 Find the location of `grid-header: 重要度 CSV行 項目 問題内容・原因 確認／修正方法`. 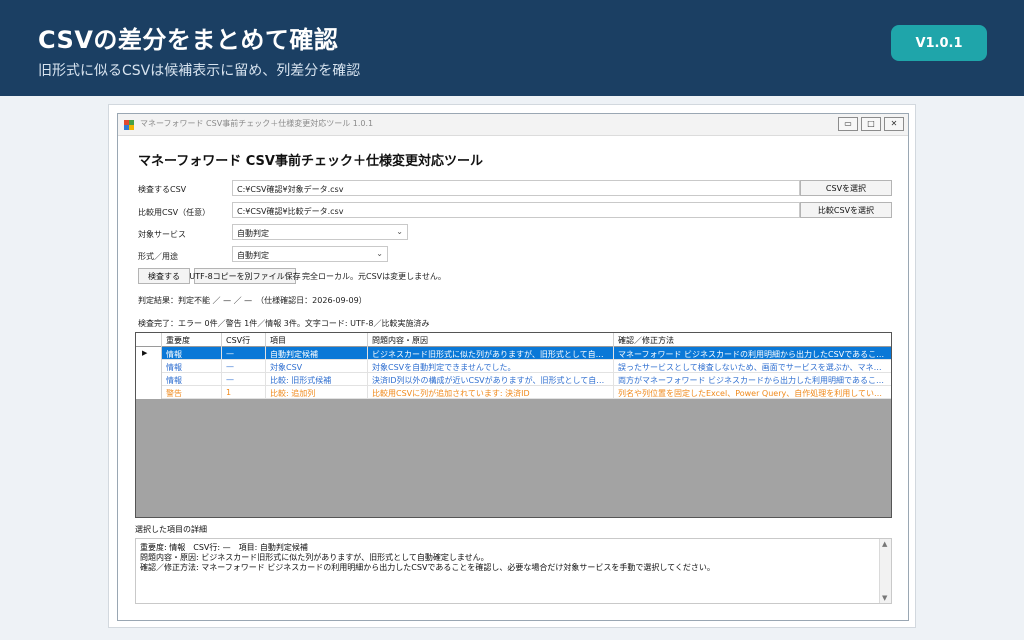

grid-header: 重要度 CSV行 項目 問題内容・原因 確認／修正方法 is located at coordinates (513, 340).